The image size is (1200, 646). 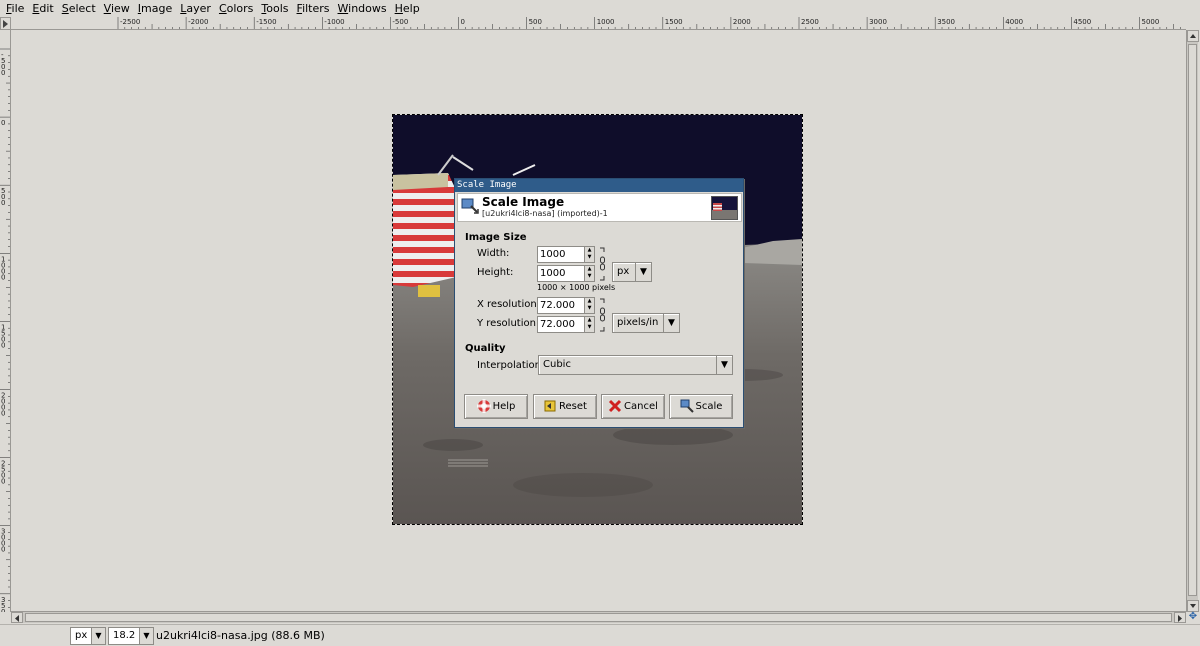 I want to click on vertical-ruler-ticks: -5000500100015002000250030003500, so click(x=5, y=330).